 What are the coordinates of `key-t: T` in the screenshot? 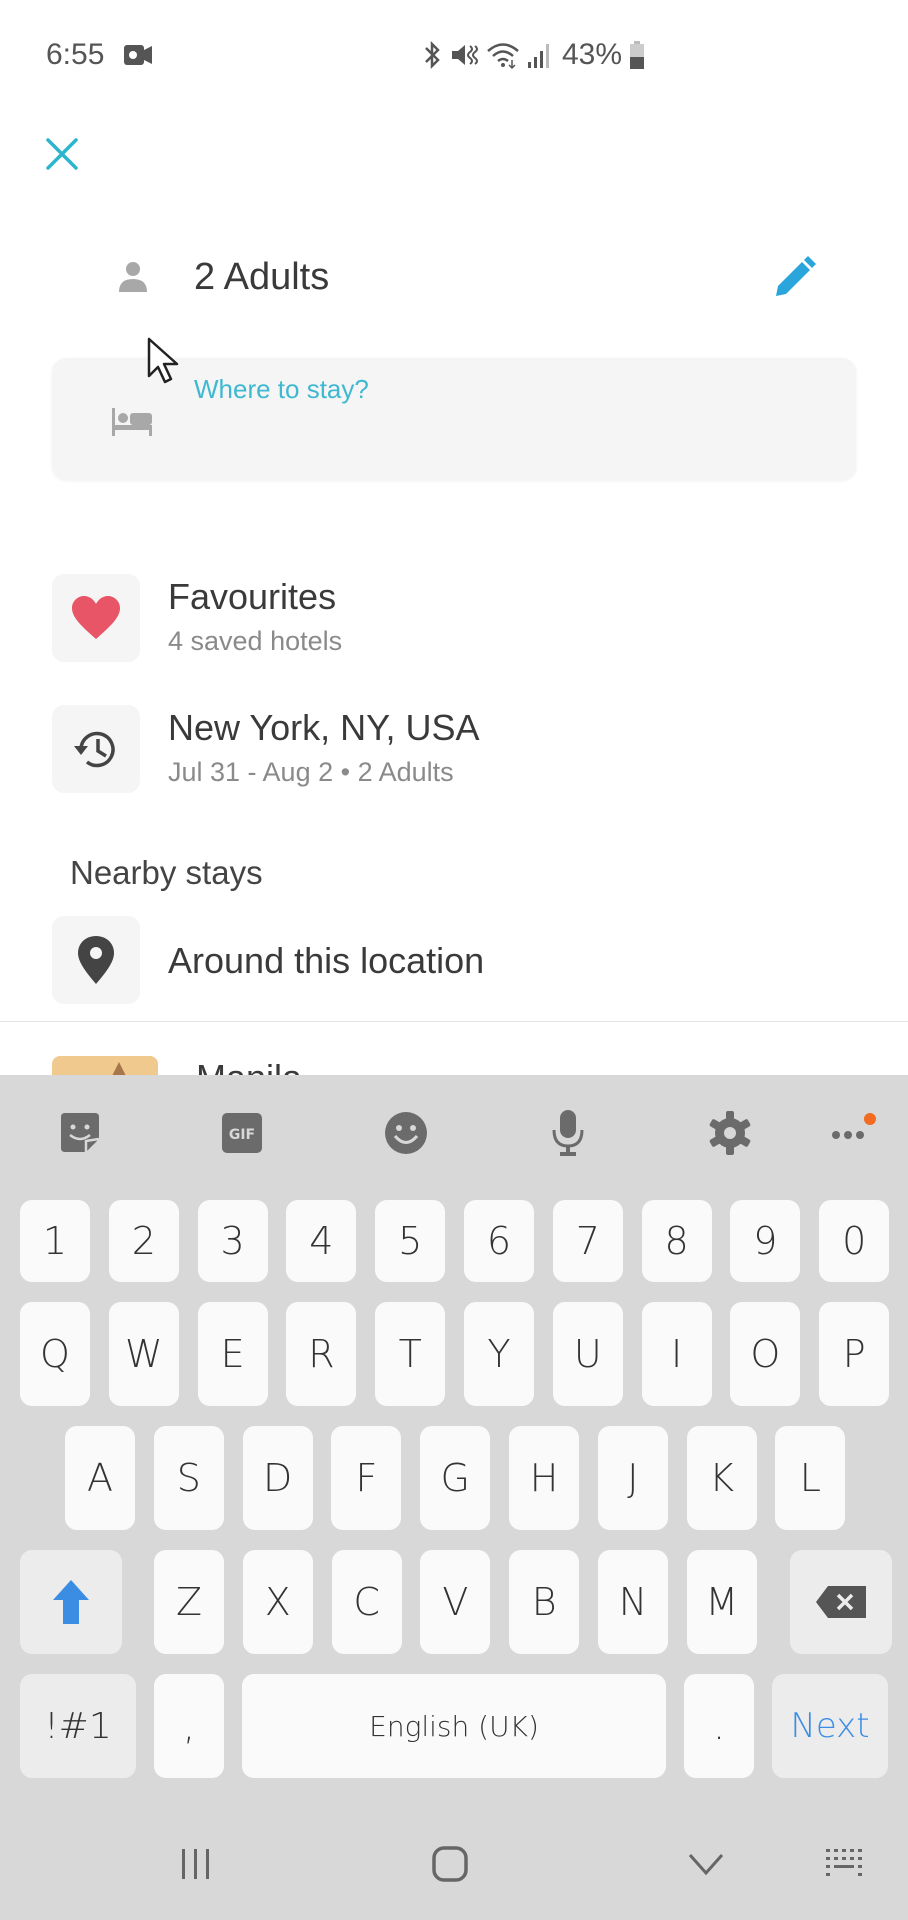 It's located at (410, 1354).